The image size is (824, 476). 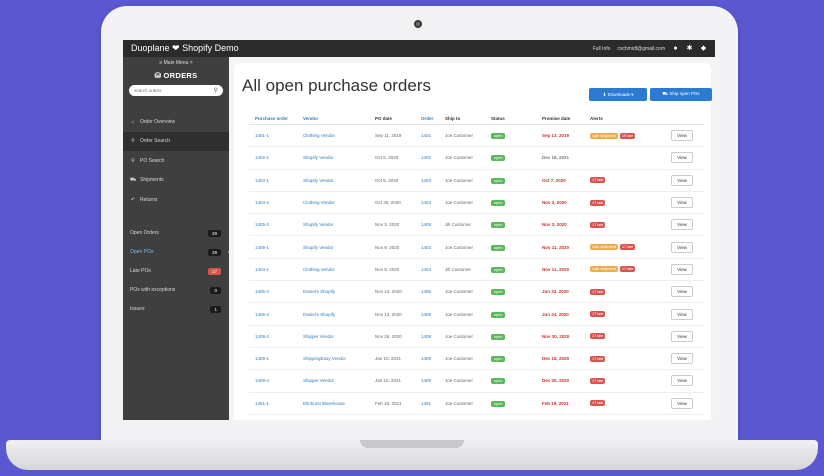 I want to click on downloads-button: ⬇ Downloads ▾, so click(x=618, y=94).